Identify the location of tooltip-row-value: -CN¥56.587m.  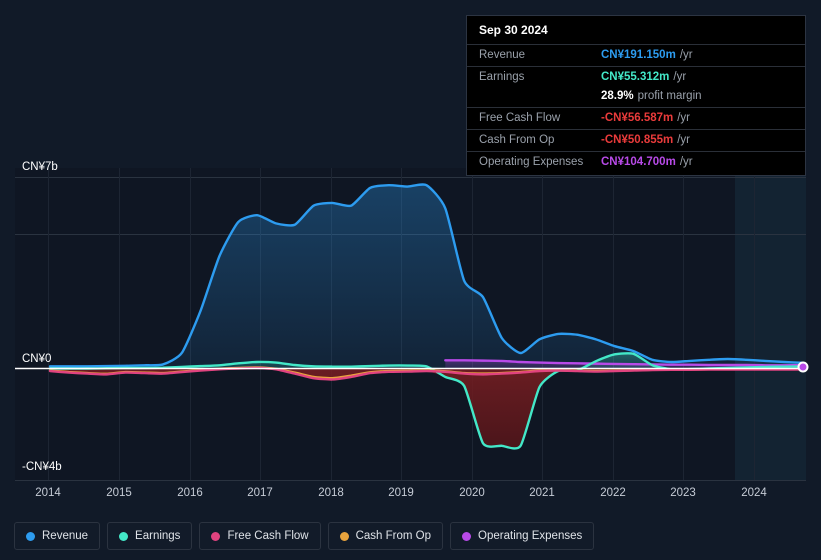
(637, 118).